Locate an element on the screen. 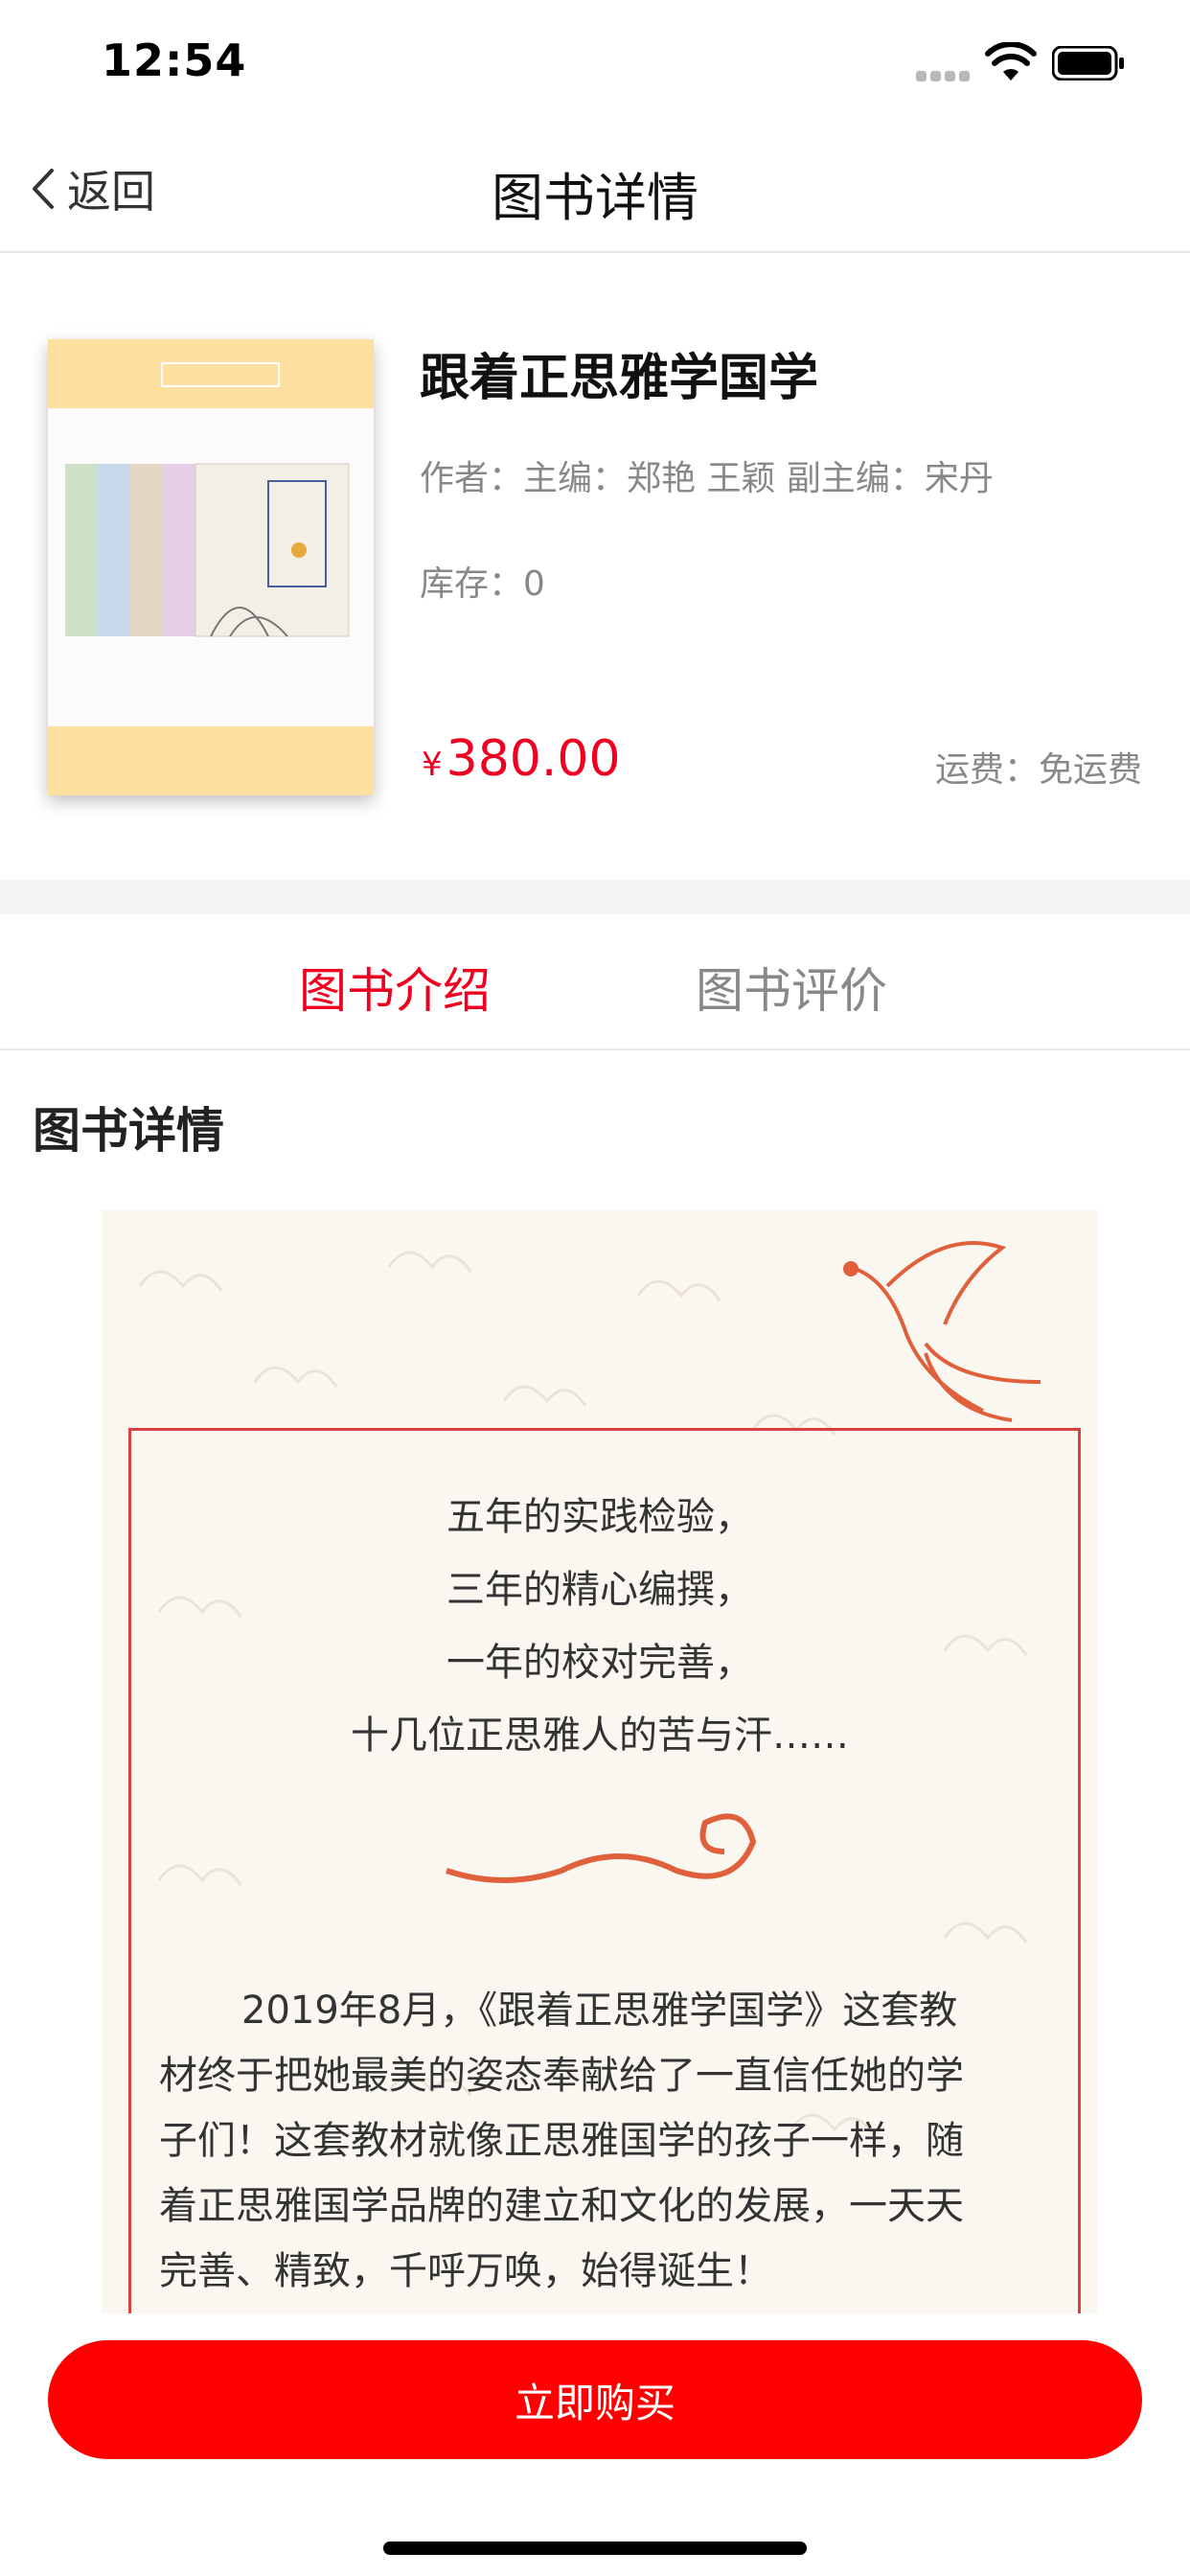 The height and width of the screenshot is (2576, 1190). paragraph-line: 材终于把她最美的姿态奉献给了一直信任她的学 is located at coordinates (561, 2076).